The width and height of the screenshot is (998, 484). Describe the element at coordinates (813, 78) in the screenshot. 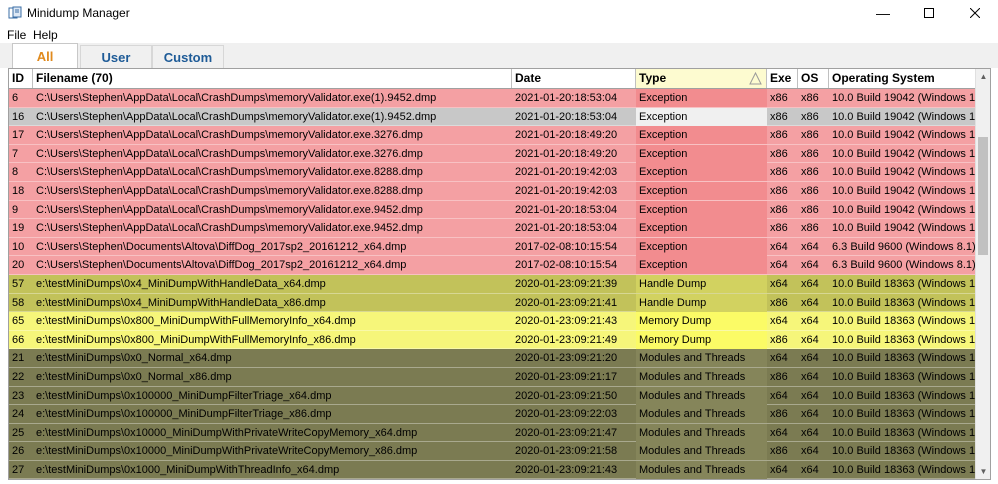

I see `column-header-os: OS` at that location.